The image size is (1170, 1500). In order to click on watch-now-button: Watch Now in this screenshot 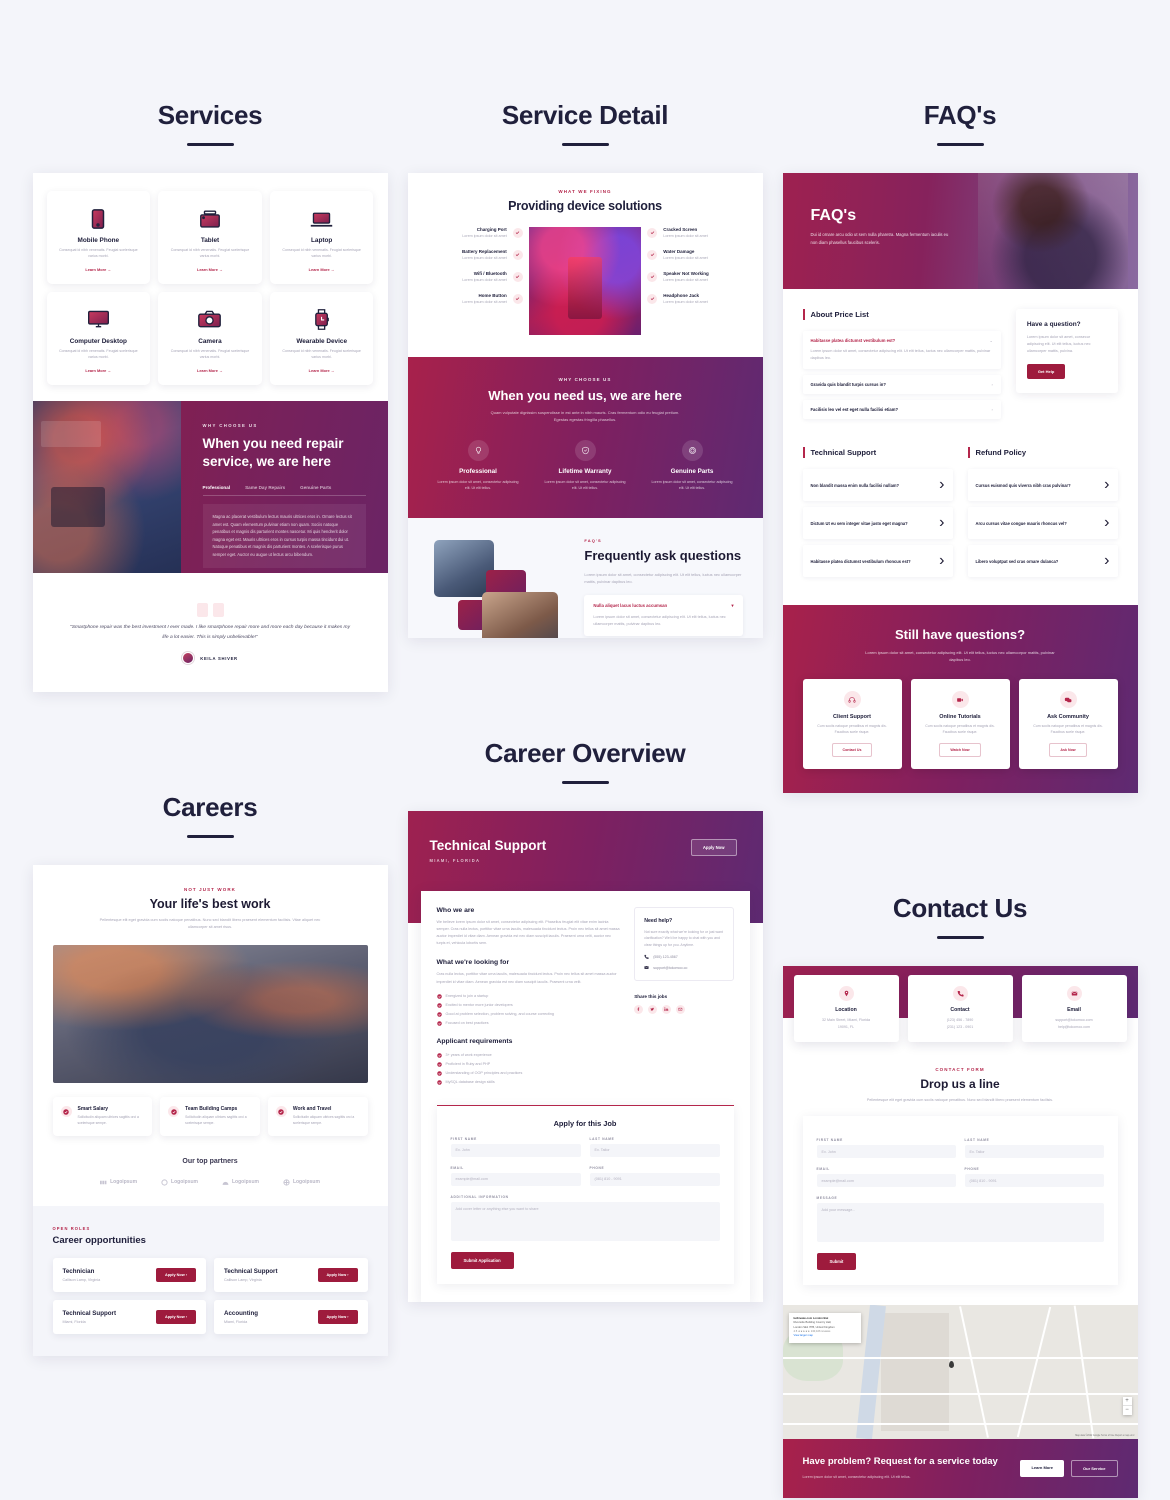, I will do `click(960, 750)`.